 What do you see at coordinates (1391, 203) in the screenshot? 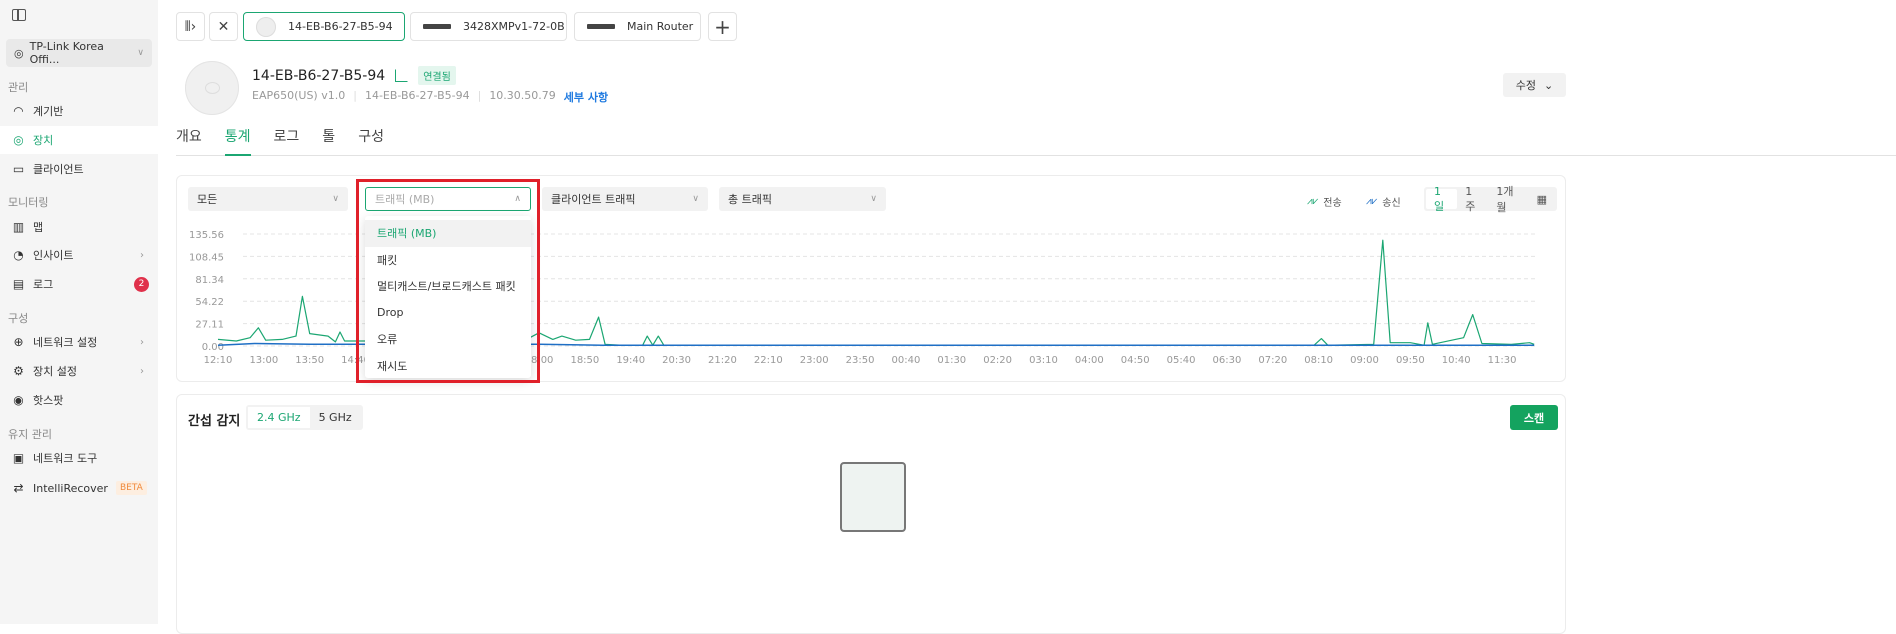
I see `legend-label: 송신` at bounding box center [1391, 203].